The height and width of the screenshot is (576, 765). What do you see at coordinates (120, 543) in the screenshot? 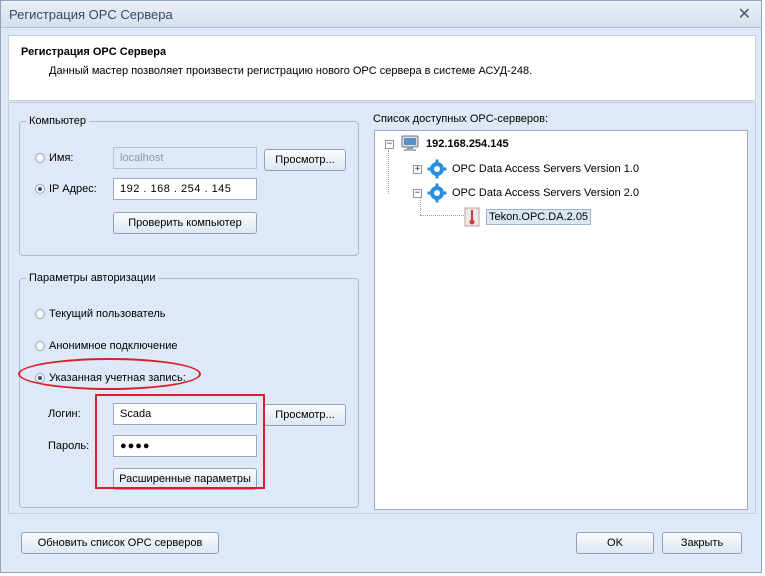
I see `refresh-servers-button: Обновить список OPC серверов` at bounding box center [120, 543].